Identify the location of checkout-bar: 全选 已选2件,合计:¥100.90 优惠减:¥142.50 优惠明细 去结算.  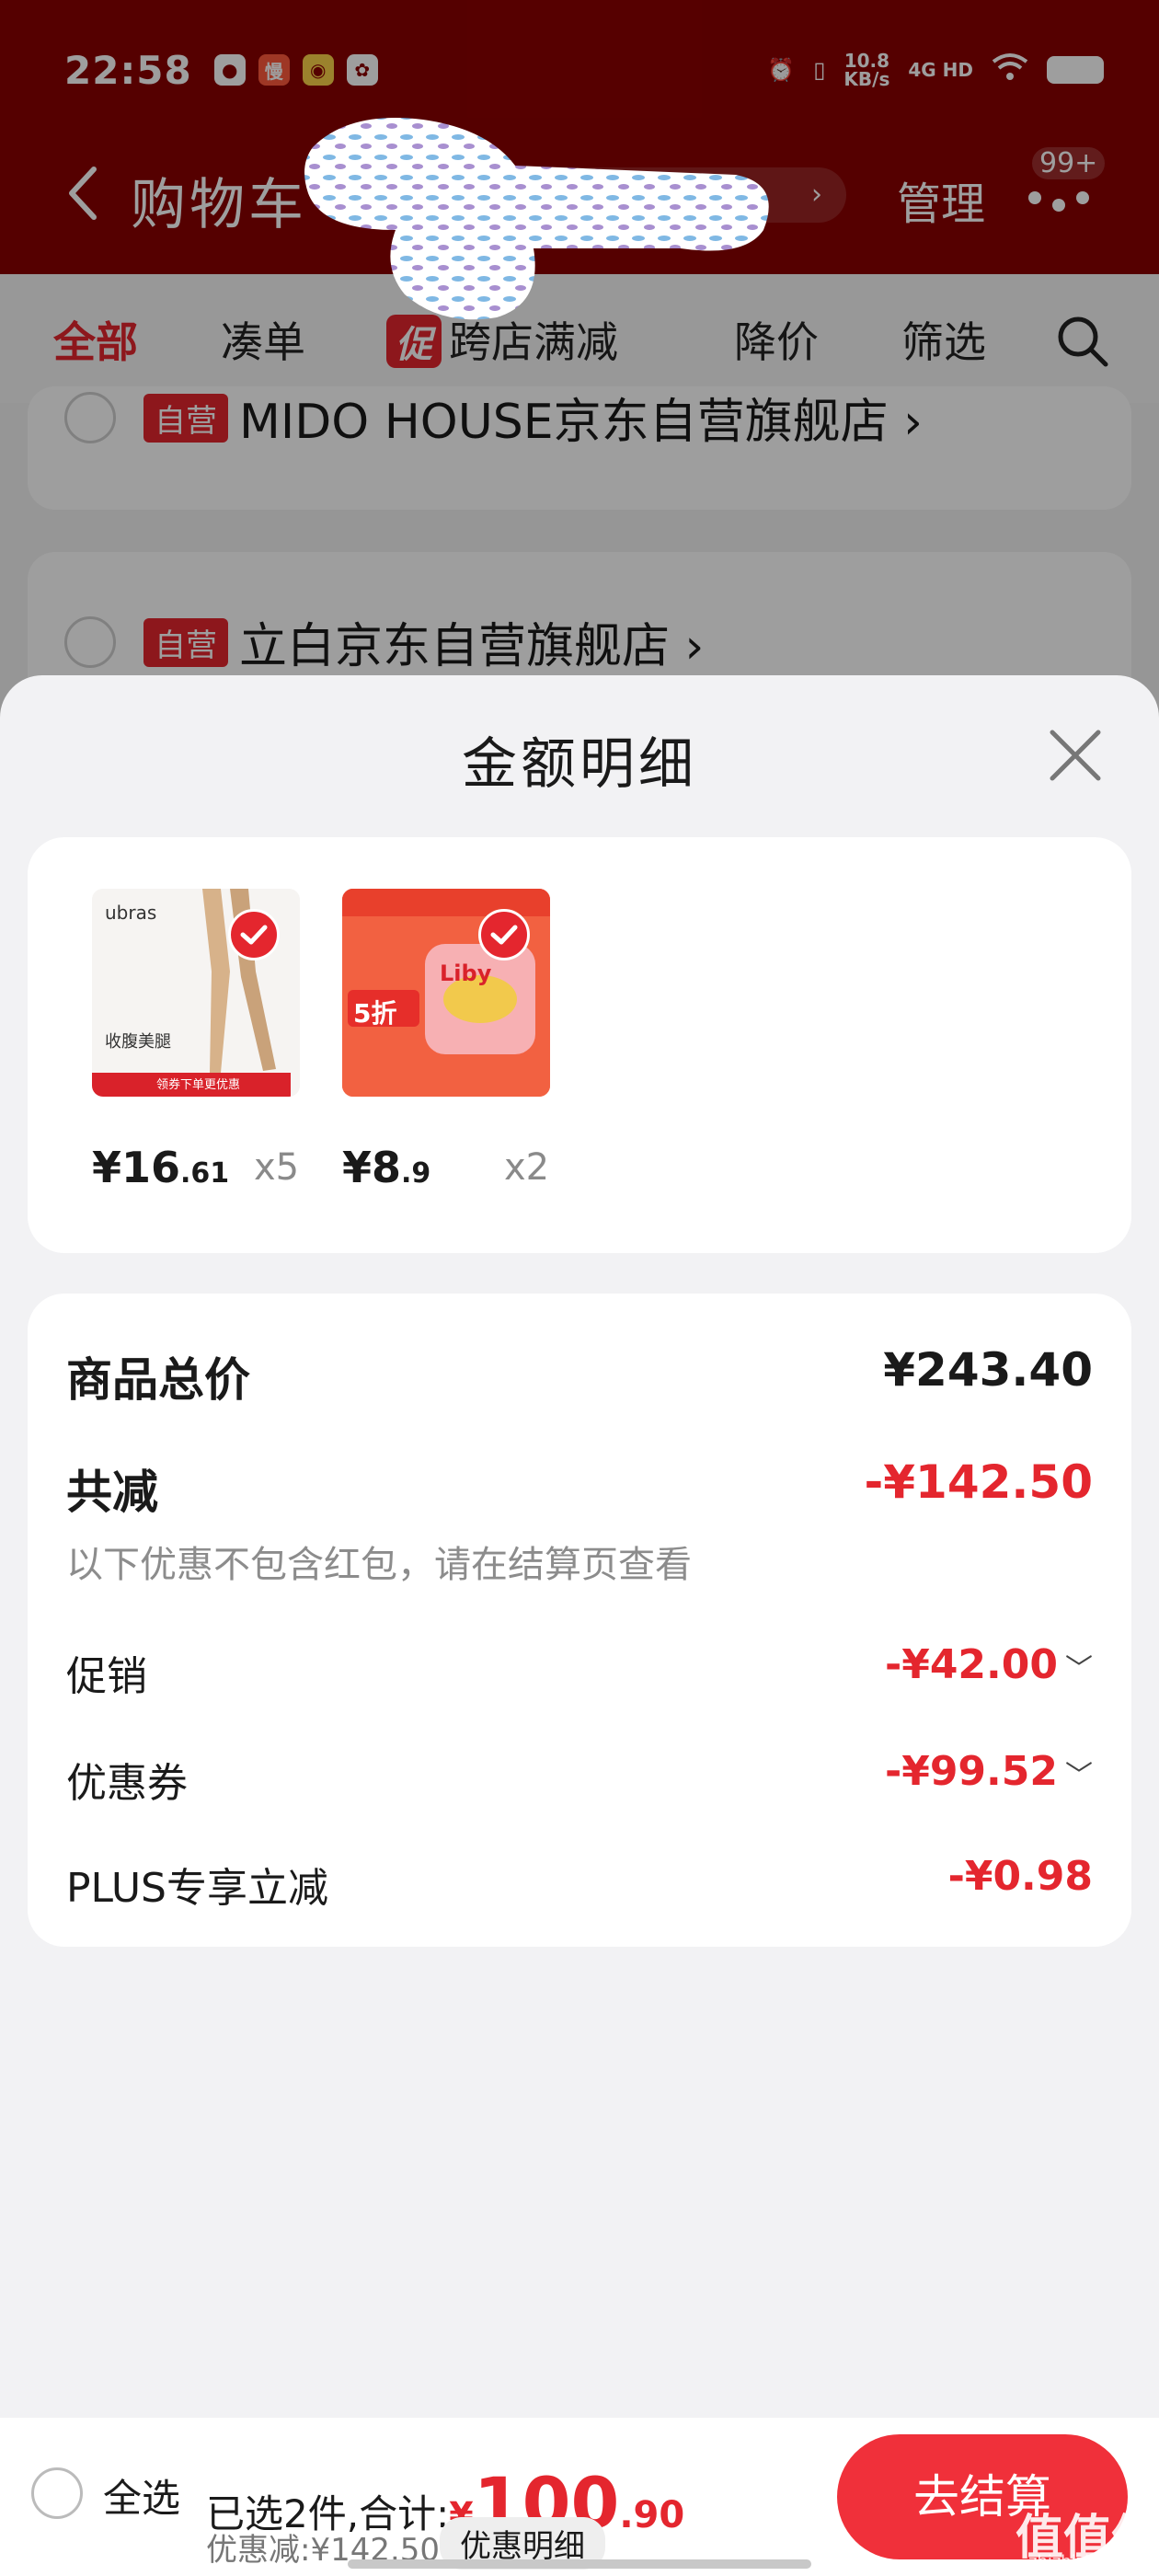
(579, 2497).